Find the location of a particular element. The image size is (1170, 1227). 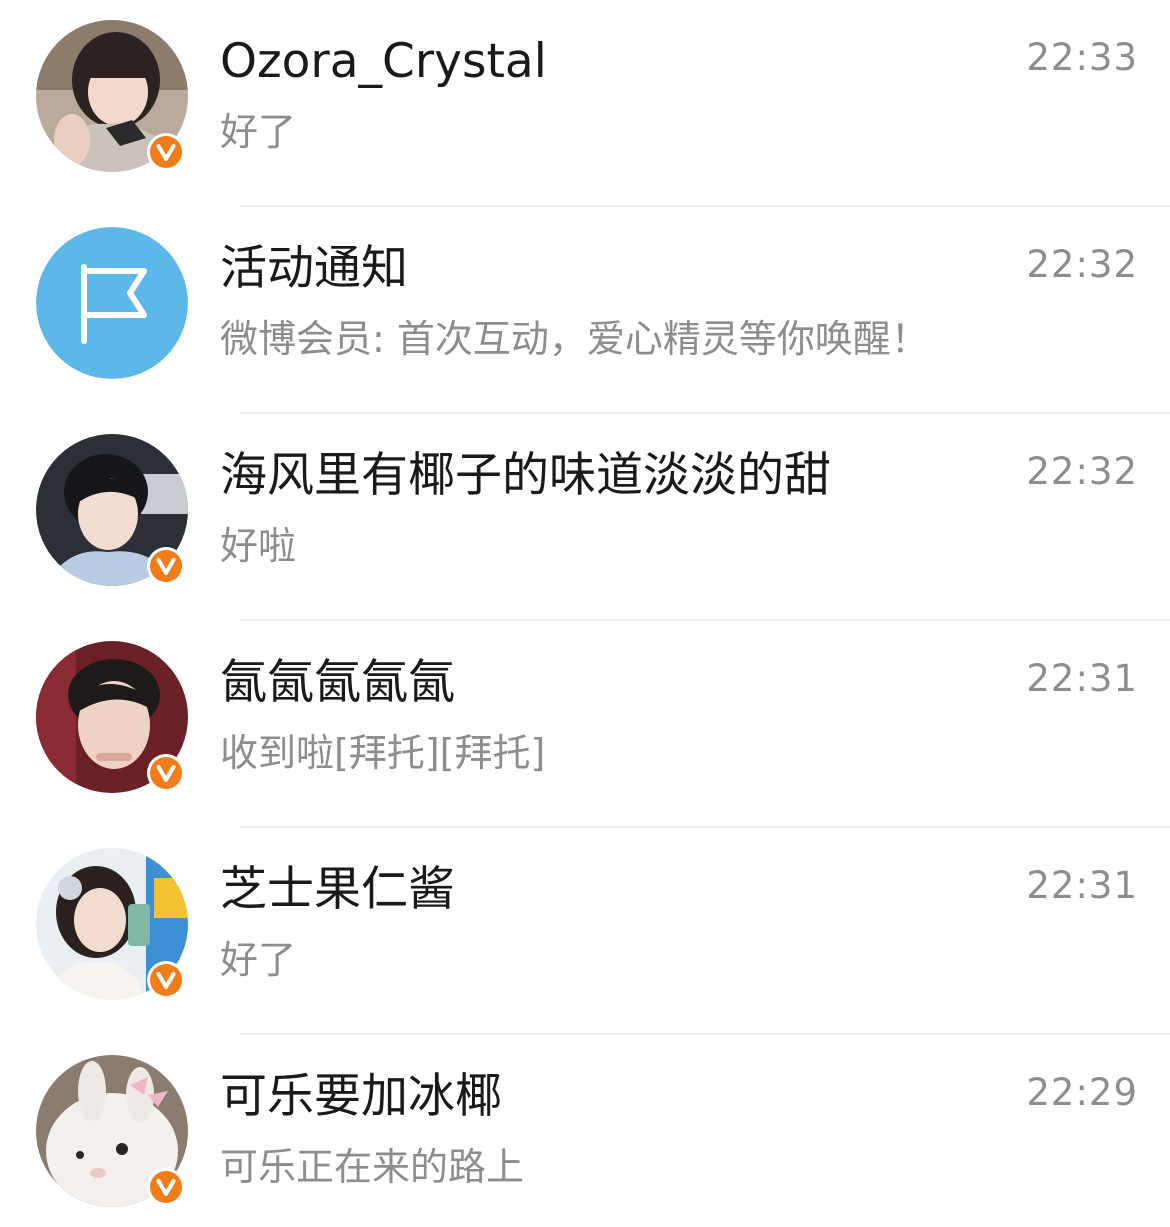

message-preview: 好啦 is located at coordinates (258, 546).